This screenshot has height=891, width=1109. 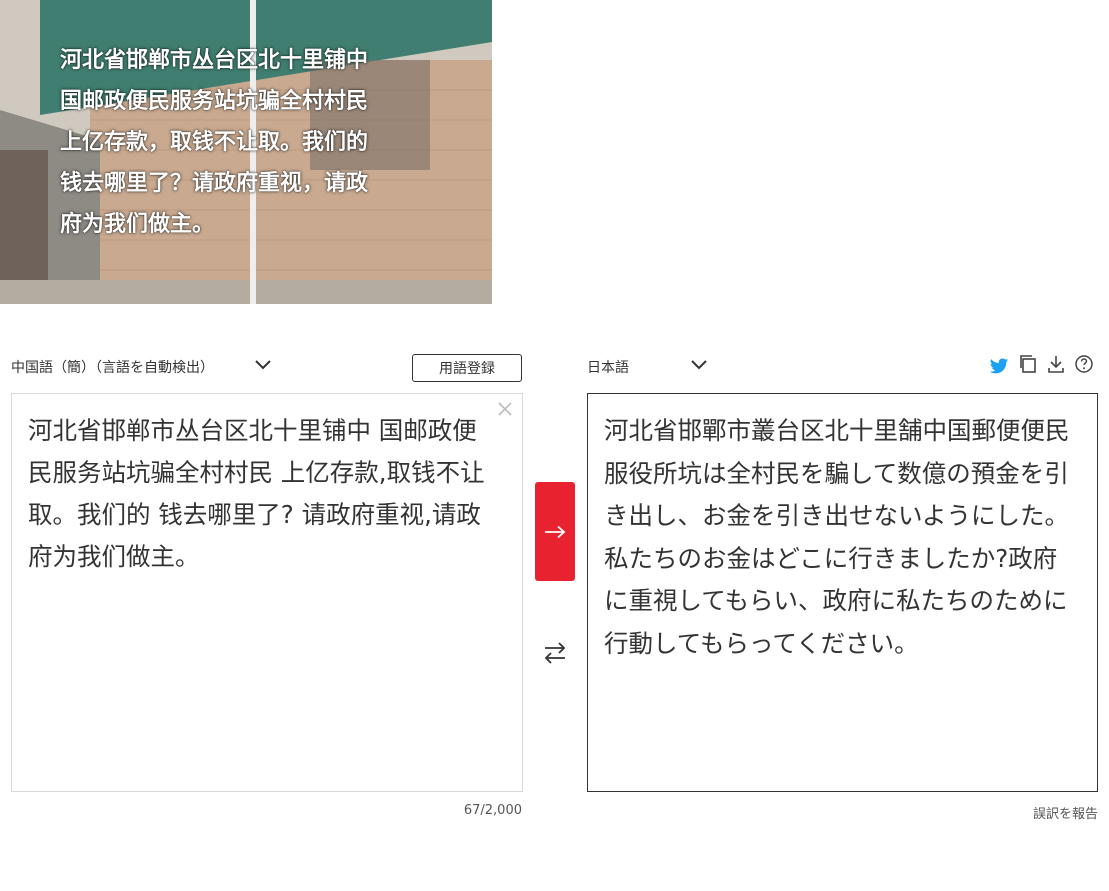 What do you see at coordinates (608, 367) in the screenshot?
I see `target-language-label: 日本語` at bounding box center [608, 367].